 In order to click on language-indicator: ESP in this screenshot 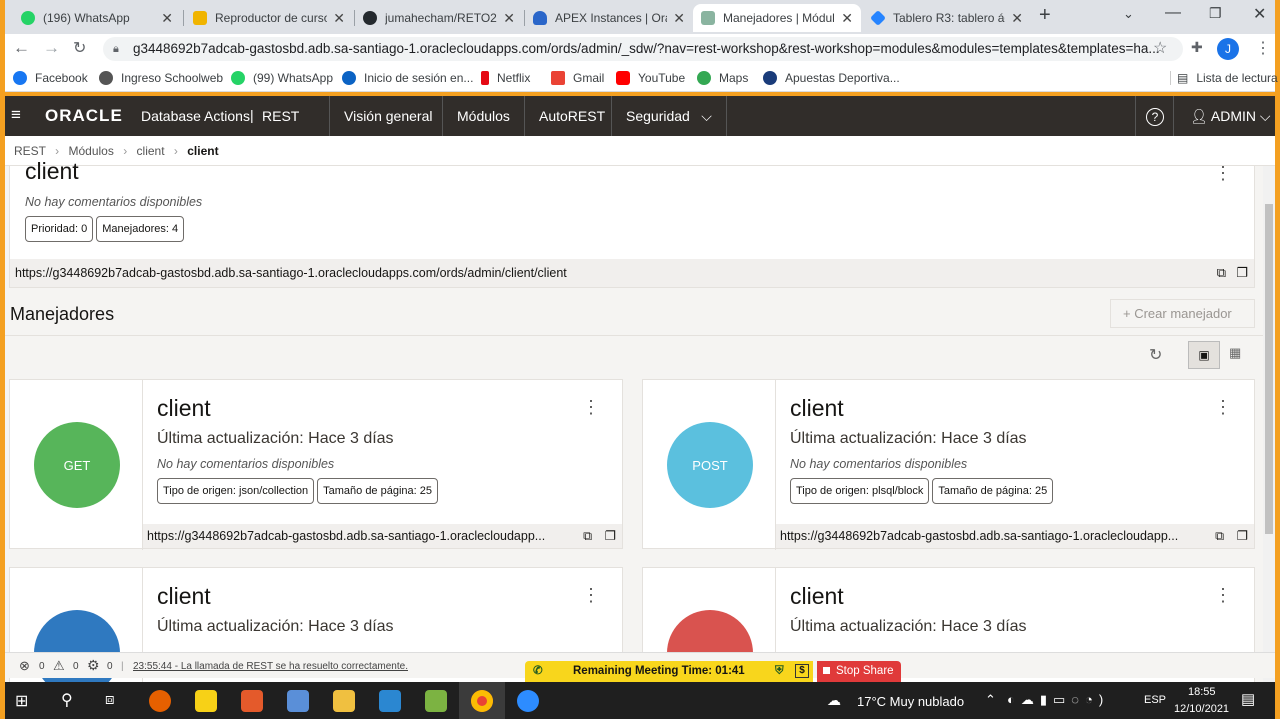, I will do `click(1155, 700)`.